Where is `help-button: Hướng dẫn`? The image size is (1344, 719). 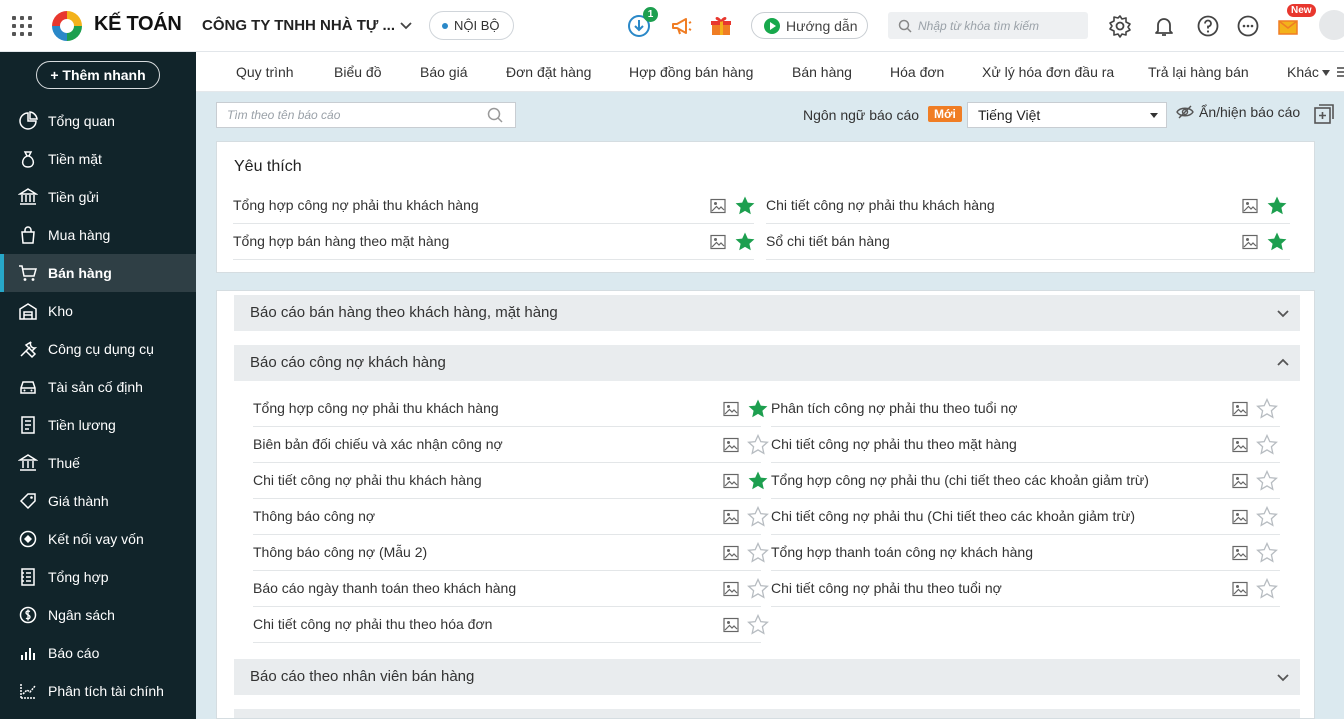
help-button: Hướng dẫn is located at coordinates (809, 25).